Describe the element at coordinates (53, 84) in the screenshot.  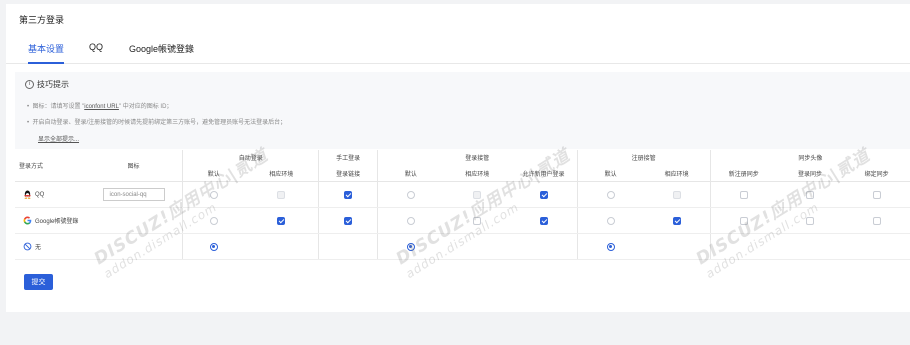
I see `tips-title-text: 技巧提示` at that location.